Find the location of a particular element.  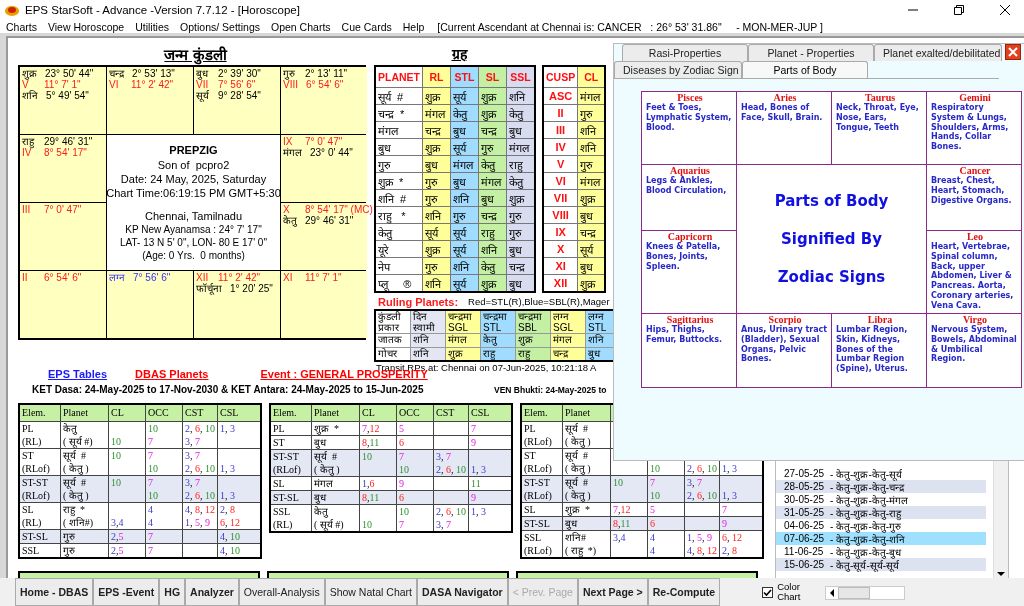

planet-name: शुक्र is located at coordinates (29, 73).